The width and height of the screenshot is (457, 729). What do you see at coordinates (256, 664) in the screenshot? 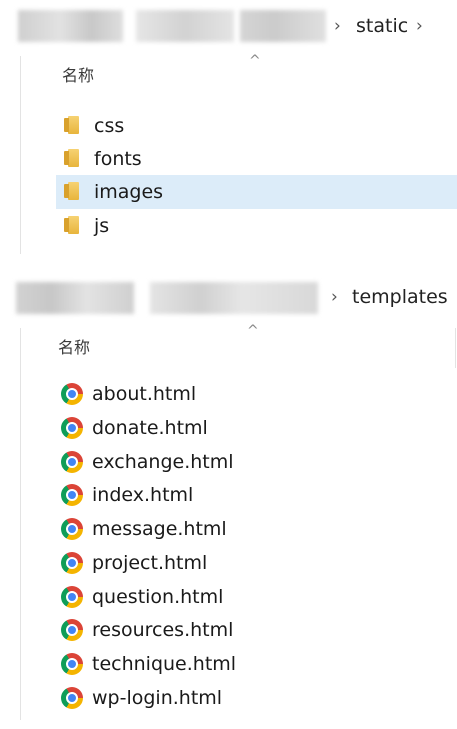
I see `list-item: technique.html` at bounding box center [256, 664].